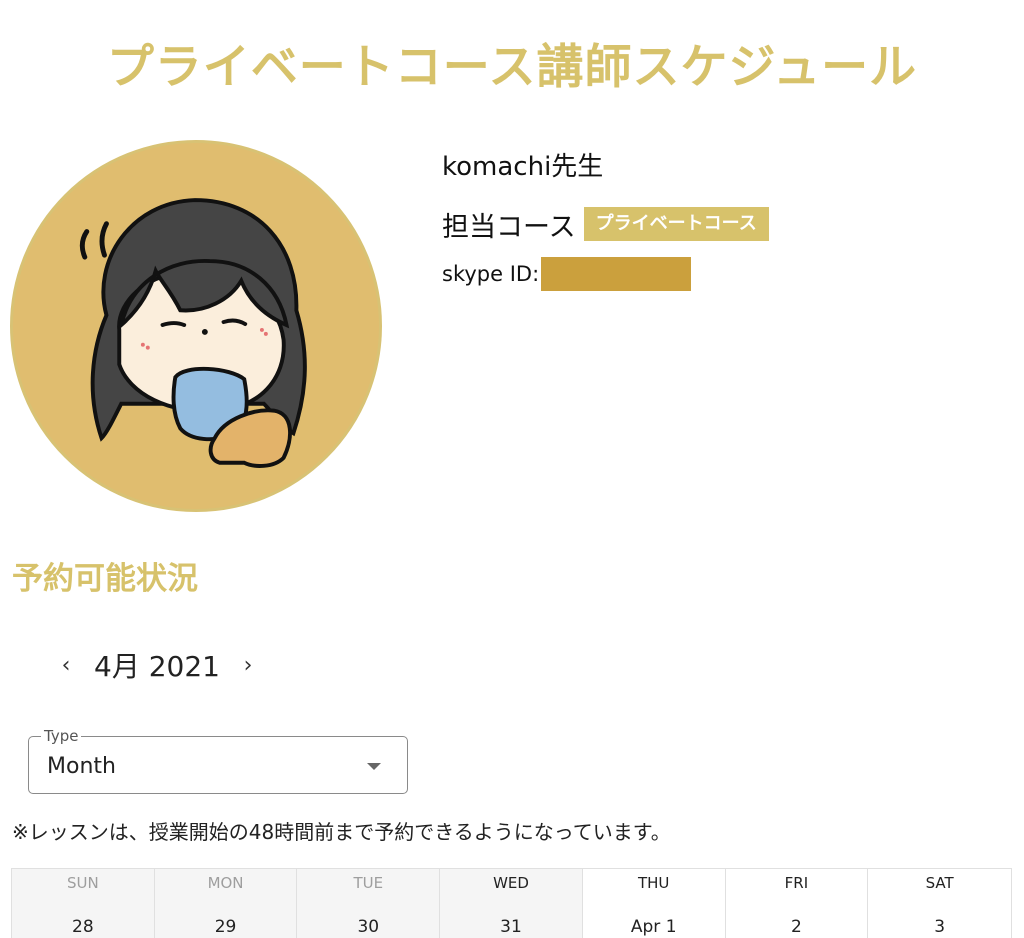  I want to click on weekday-label: FRI, so click(796, 883).